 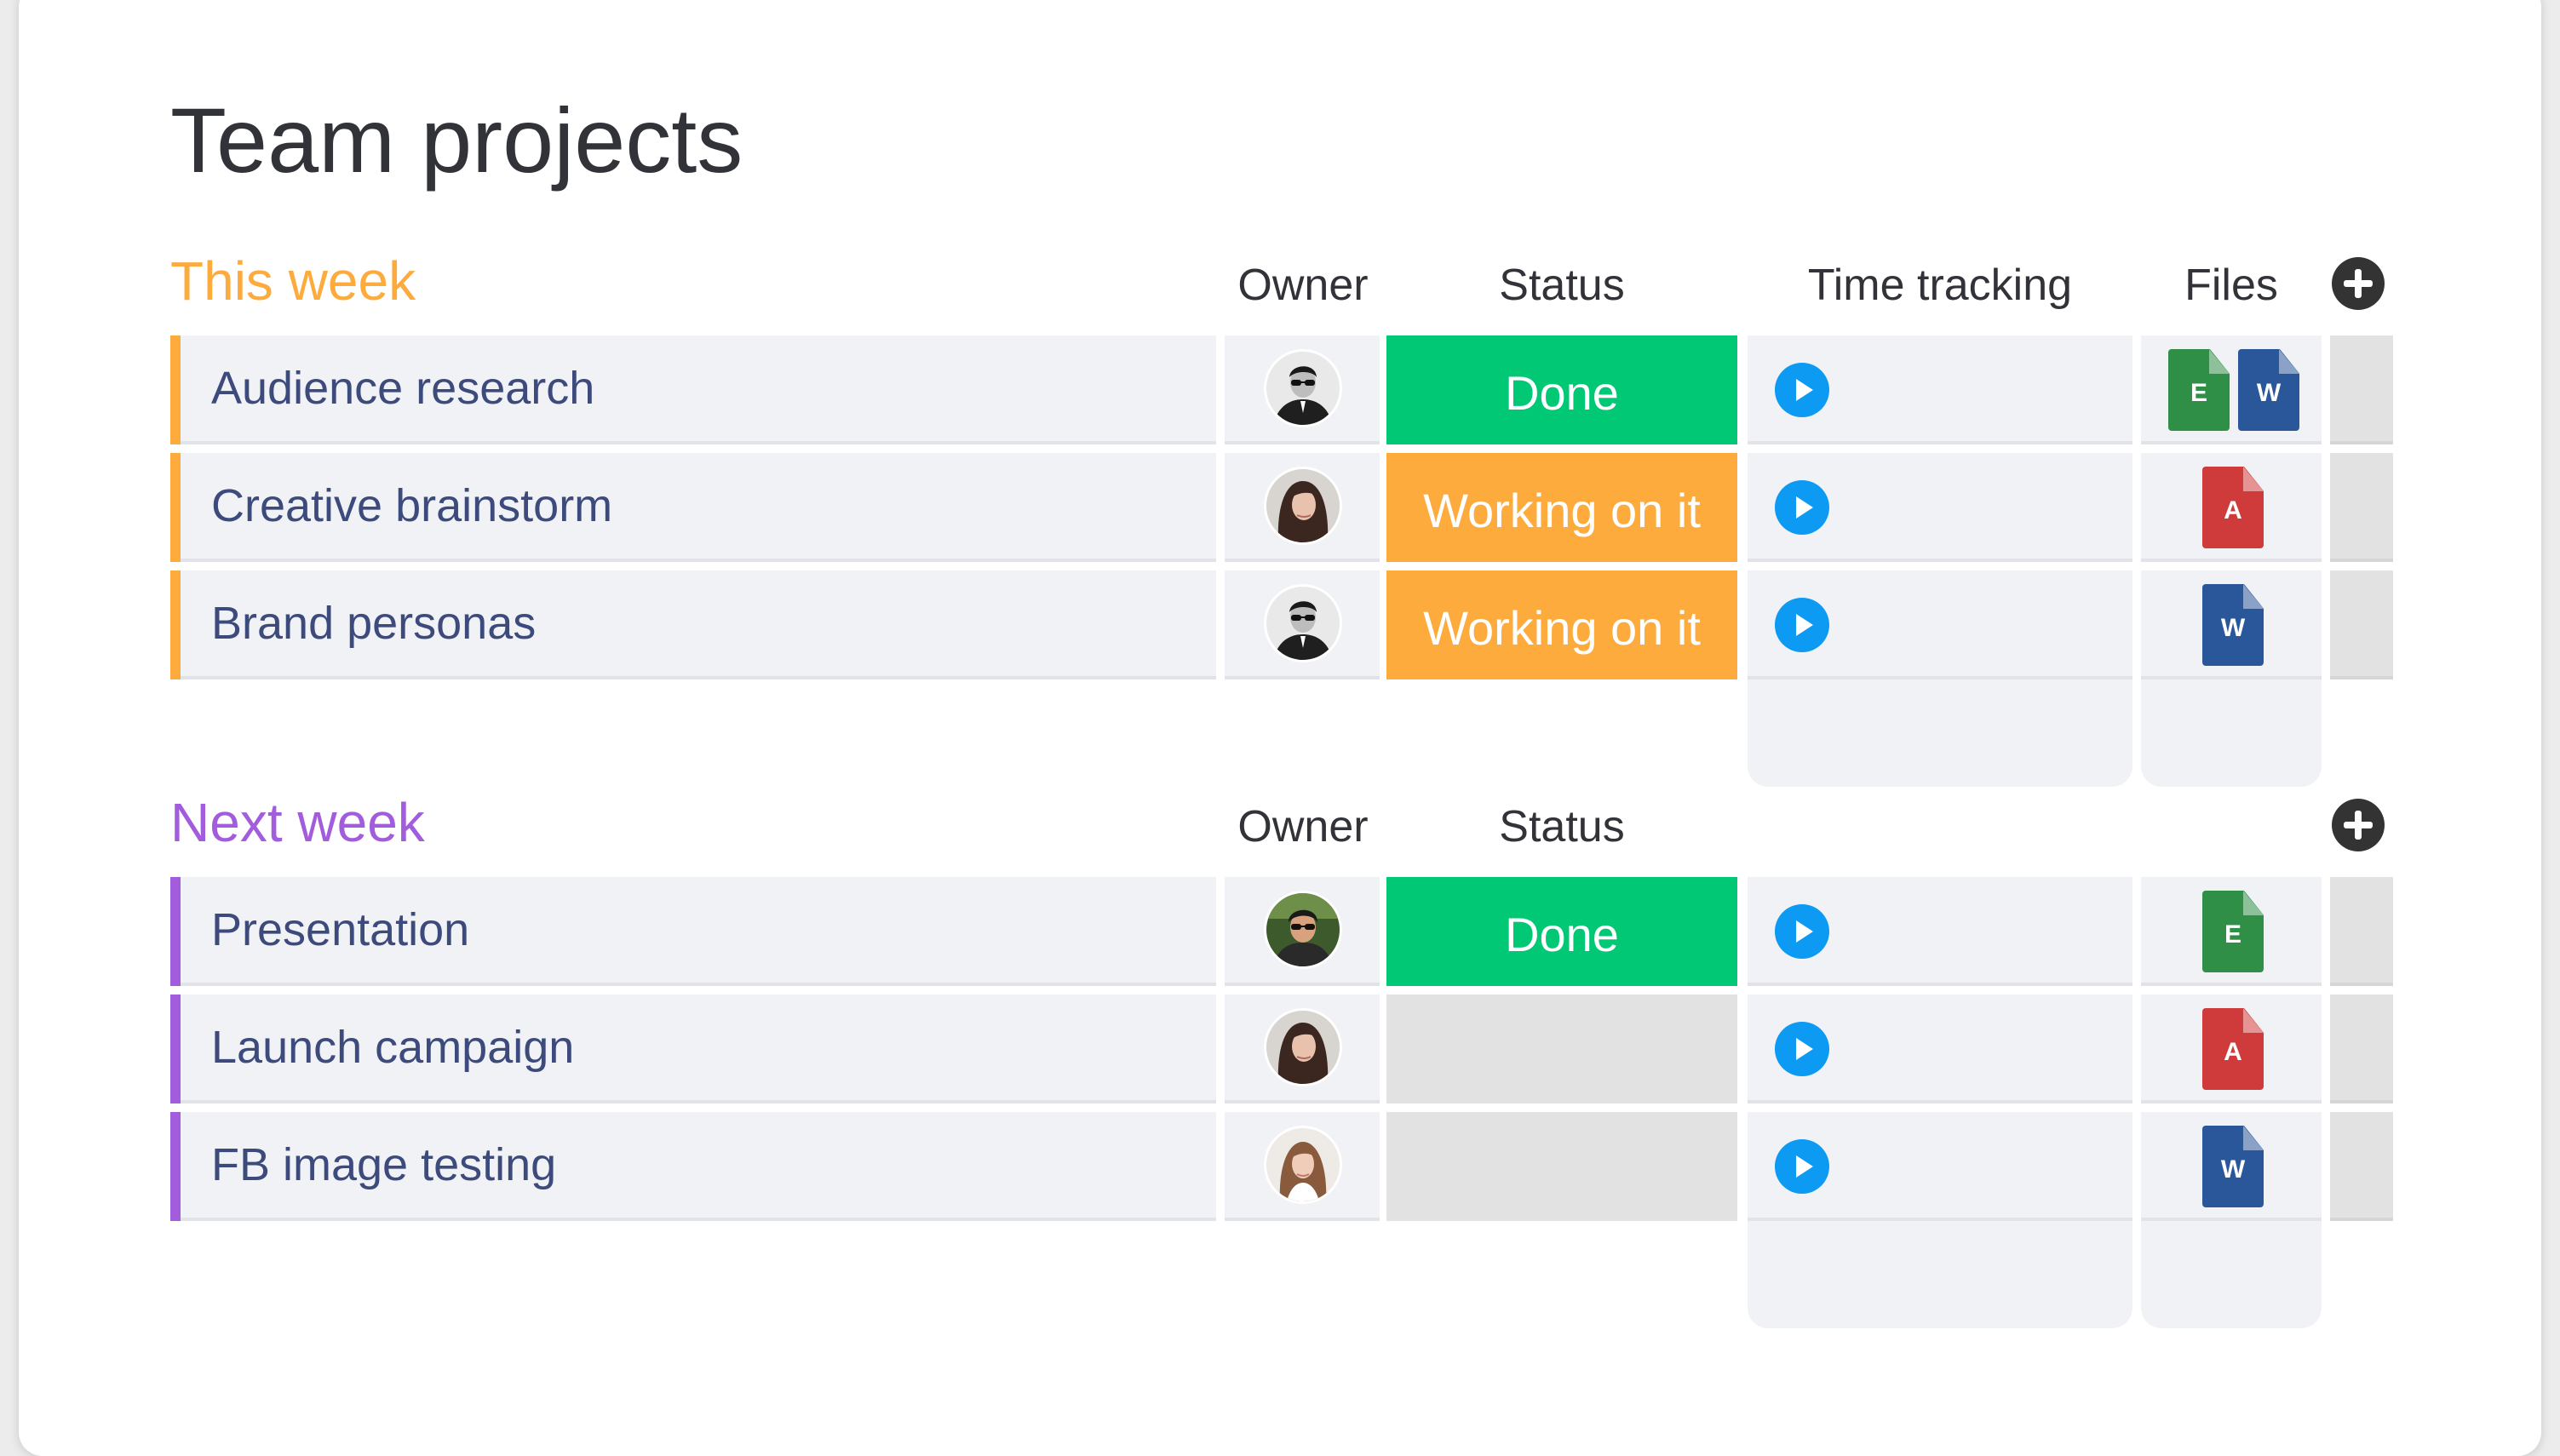 What do you see at coordinates (297, 822) in the screenshot?
I see `group-title-next-week: Next week` at bounding box center [297, 822].